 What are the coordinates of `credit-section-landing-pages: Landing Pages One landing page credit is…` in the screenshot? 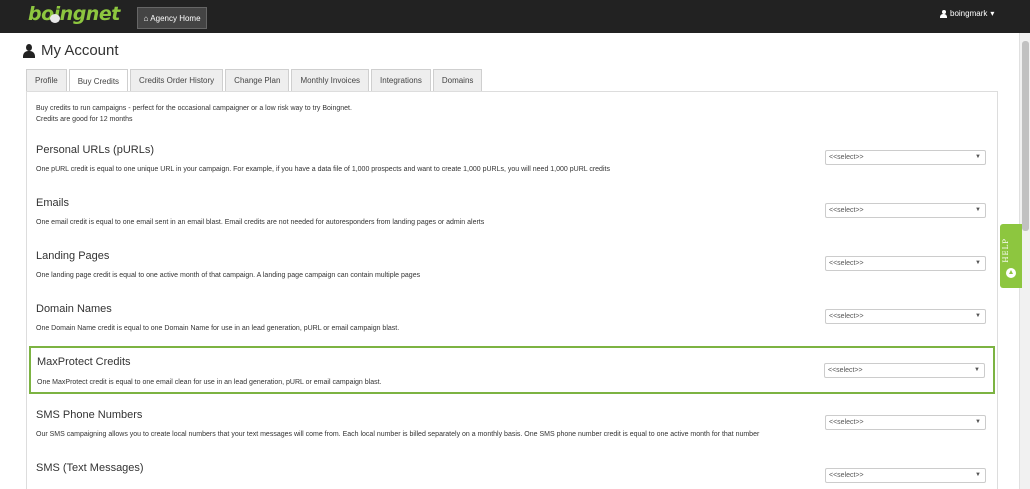 It's located at (513, 271).